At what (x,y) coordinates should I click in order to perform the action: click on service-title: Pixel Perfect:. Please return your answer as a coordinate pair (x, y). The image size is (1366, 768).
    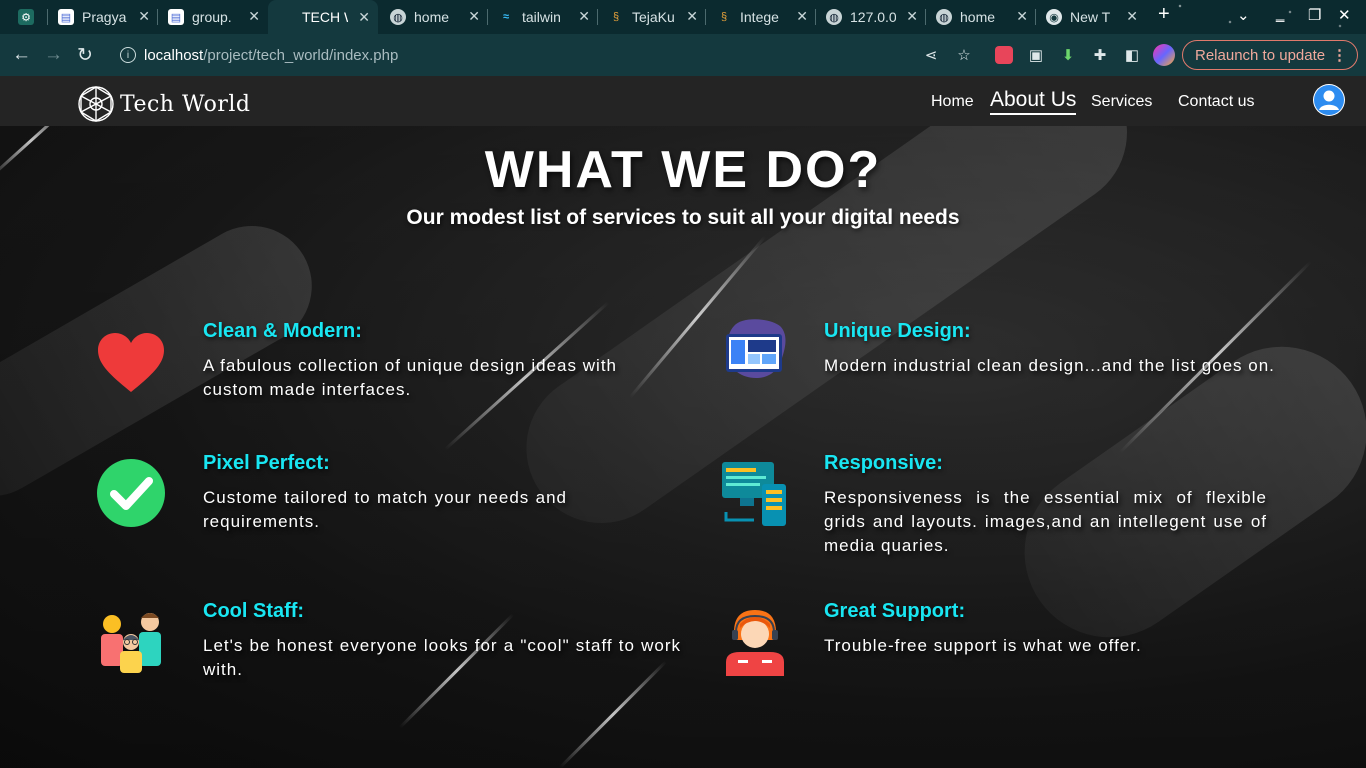
    Looking at the image, I should click on (266, 463).